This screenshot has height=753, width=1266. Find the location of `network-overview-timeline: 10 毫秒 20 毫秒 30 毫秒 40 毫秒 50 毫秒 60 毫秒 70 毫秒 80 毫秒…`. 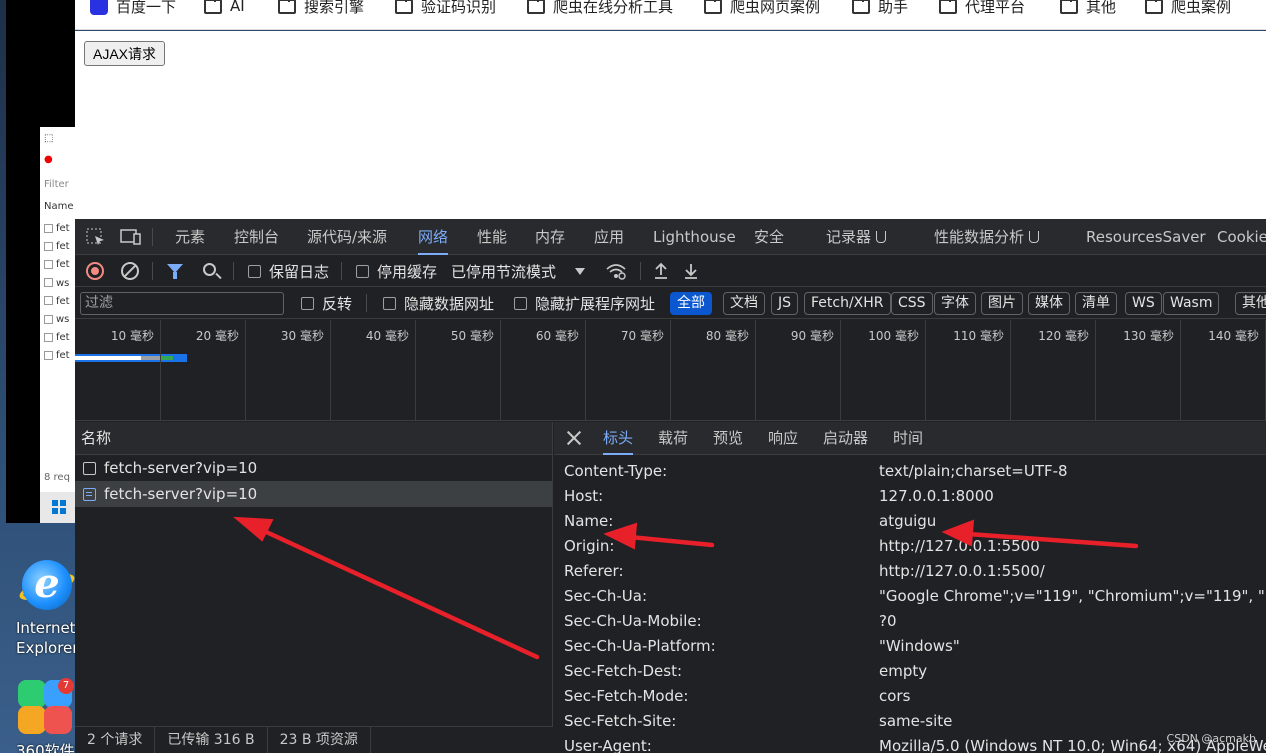

network-overview-timeline: 10 毫秒 20 毫秒 30 毫秒 40 毫秒 50 毫秒 60 毫秒 70 毫秒 80 毫秒… is located at coordinates (670, 370).